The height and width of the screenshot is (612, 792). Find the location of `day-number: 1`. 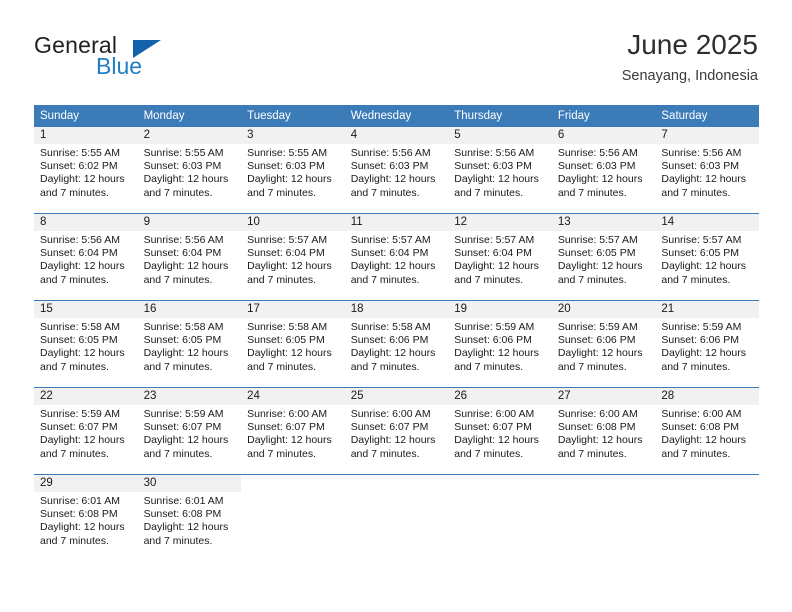

day-number: 1 is located at coordinates (86, 135).